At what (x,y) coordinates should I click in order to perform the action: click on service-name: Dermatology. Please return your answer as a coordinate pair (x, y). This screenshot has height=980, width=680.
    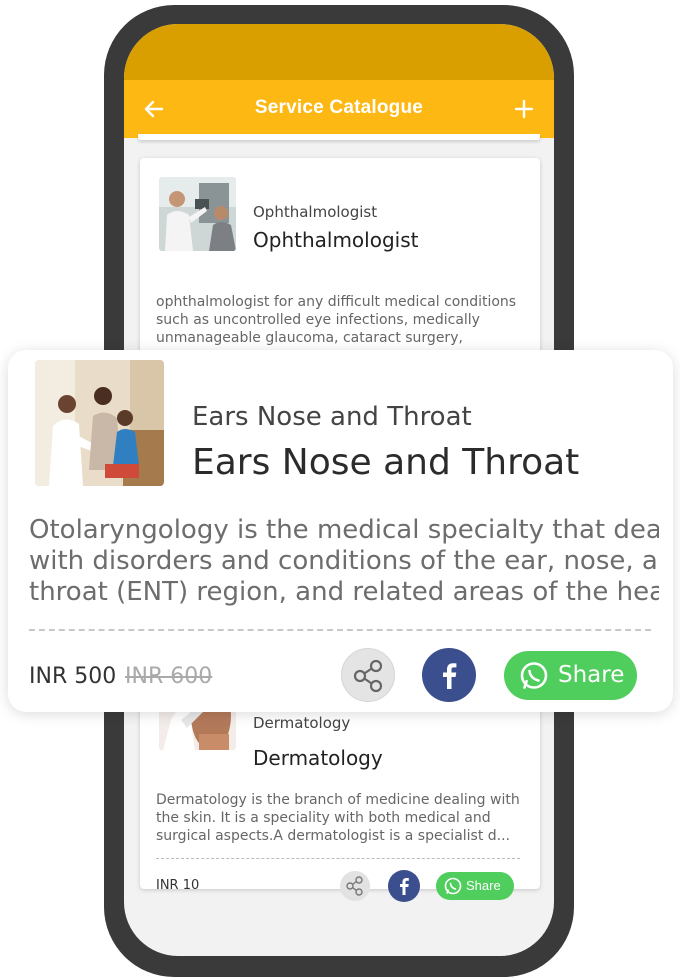
    Looking at the image, I should click on (318, 758).